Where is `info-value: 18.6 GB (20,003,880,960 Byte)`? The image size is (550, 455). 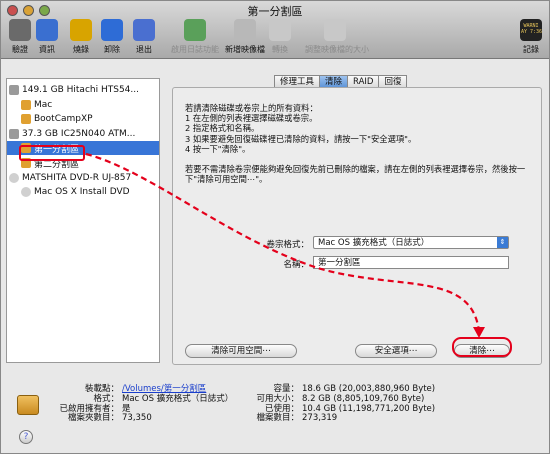
info-value: 18.6 GB (20,003,880,960 Byte) is located at coordinates (369, 389).